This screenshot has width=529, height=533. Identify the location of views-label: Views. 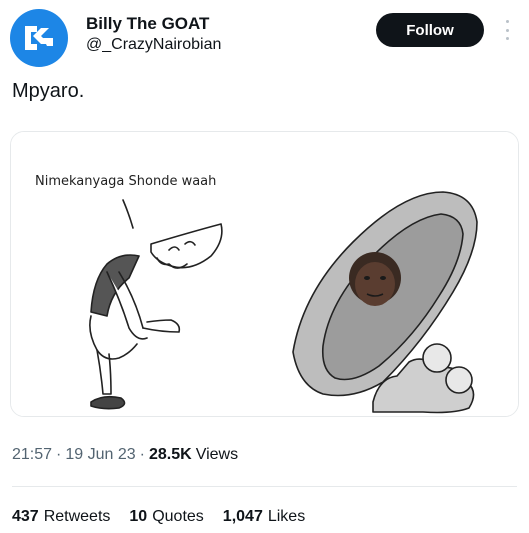
(217, 454).